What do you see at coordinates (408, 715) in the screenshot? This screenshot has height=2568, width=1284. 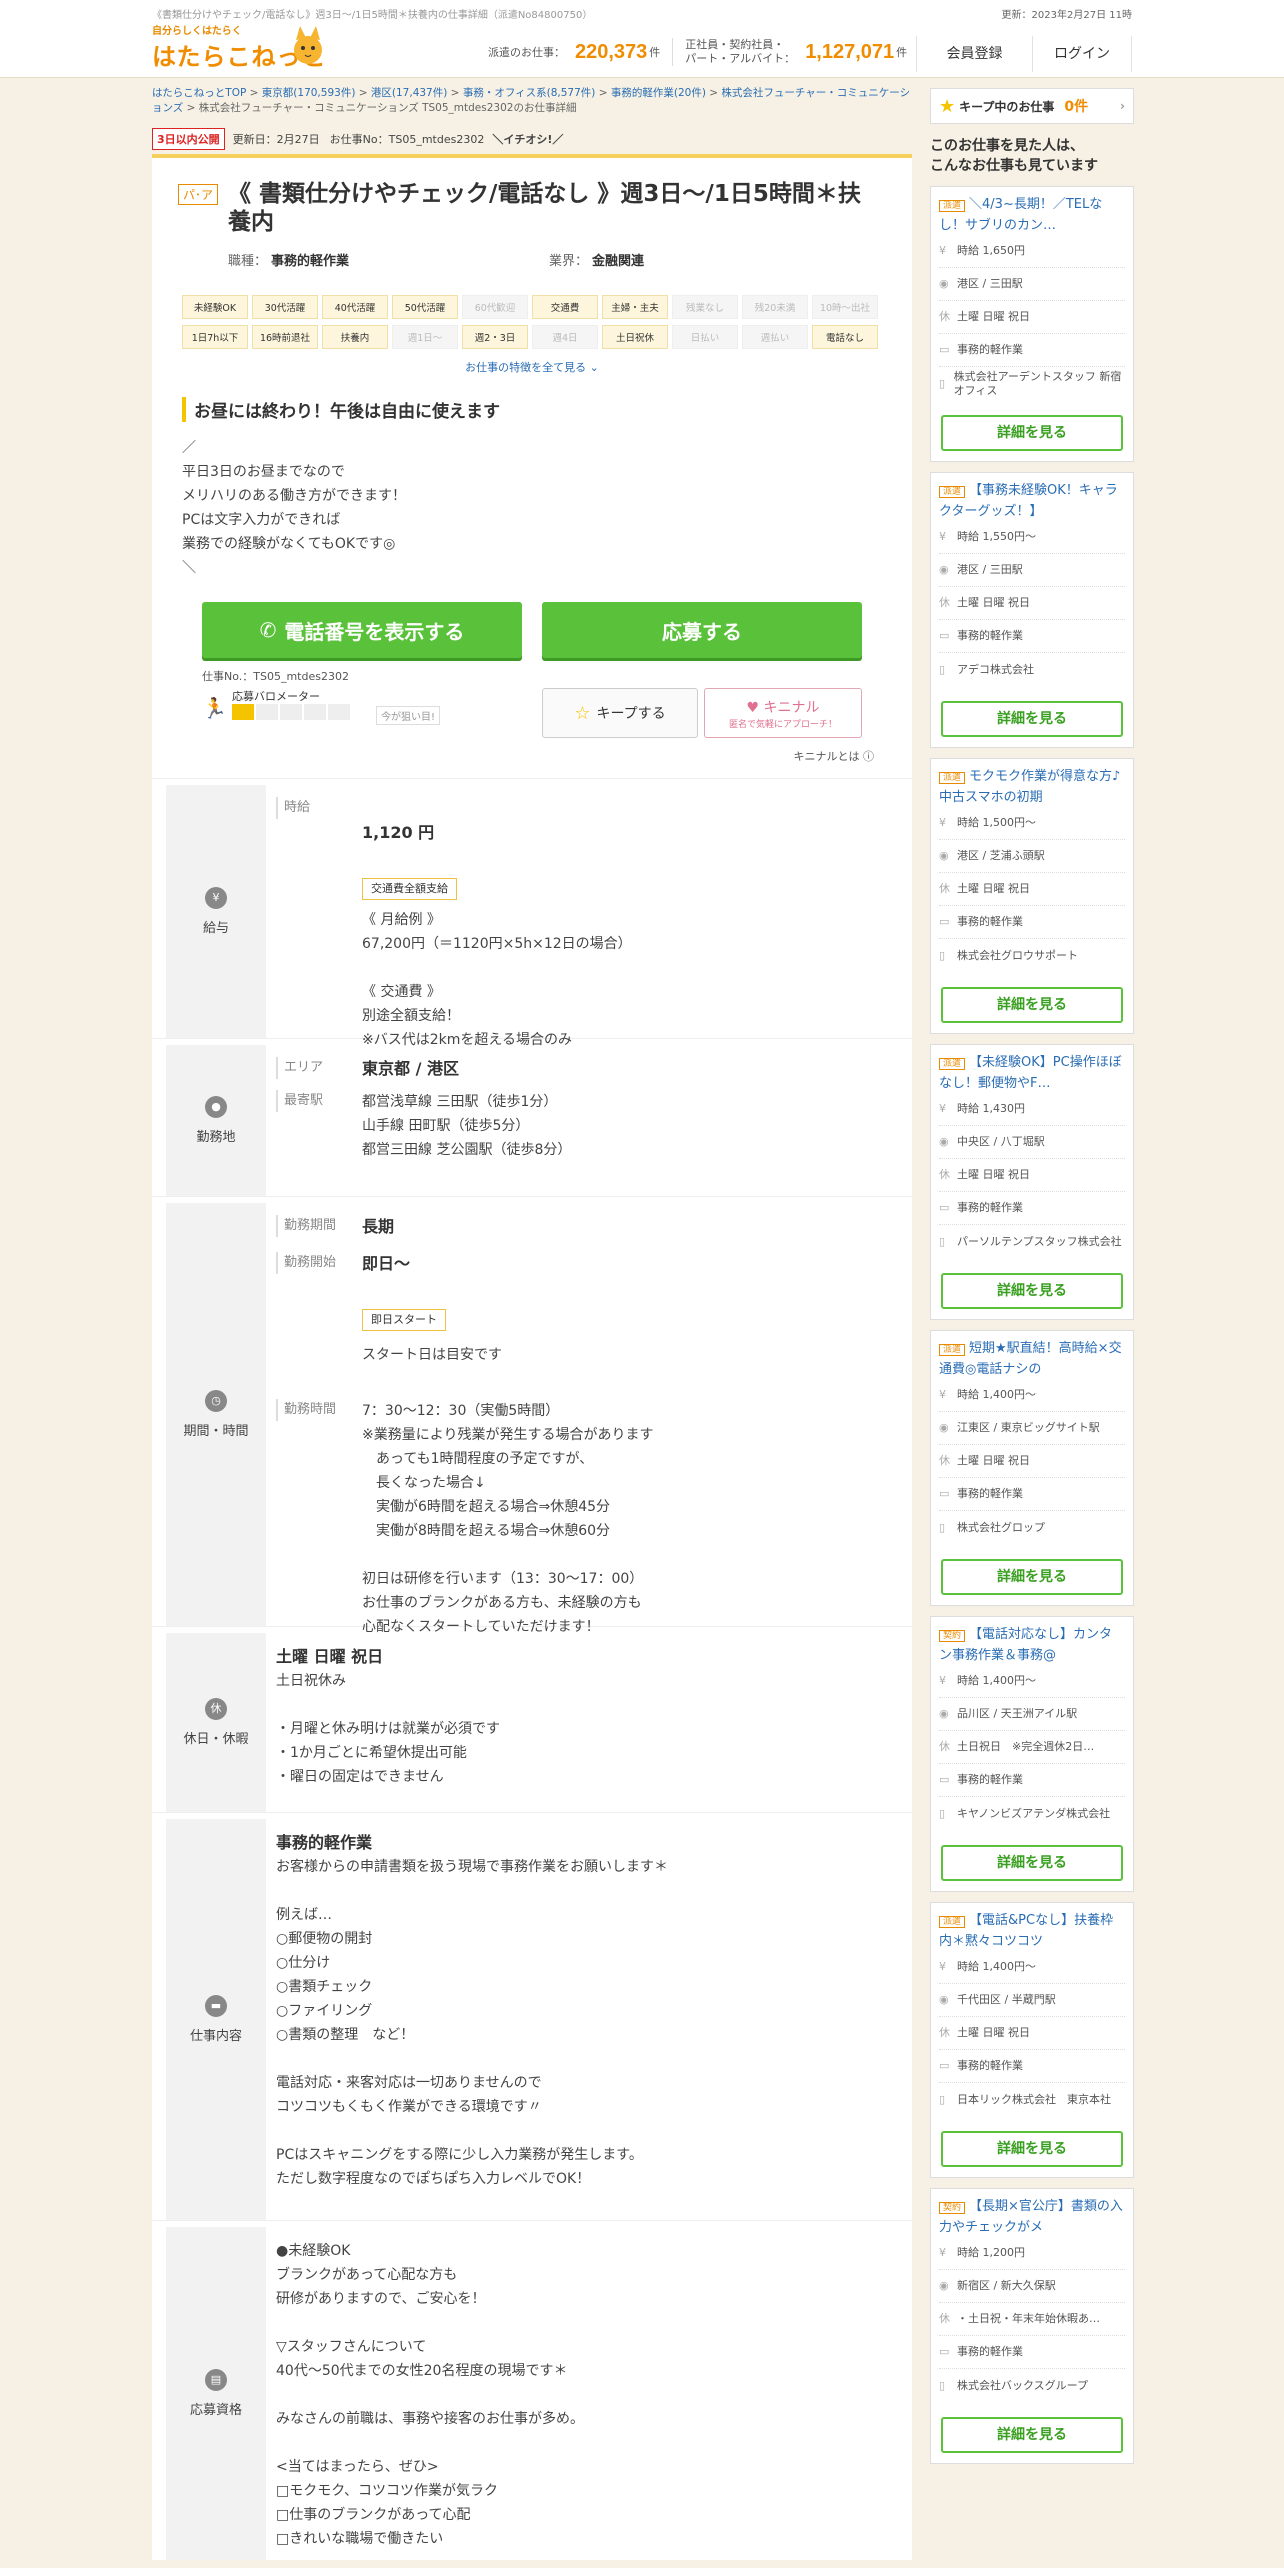 I see `barometer-hint: 今が狙い目!` at bounding box center [408, 715].